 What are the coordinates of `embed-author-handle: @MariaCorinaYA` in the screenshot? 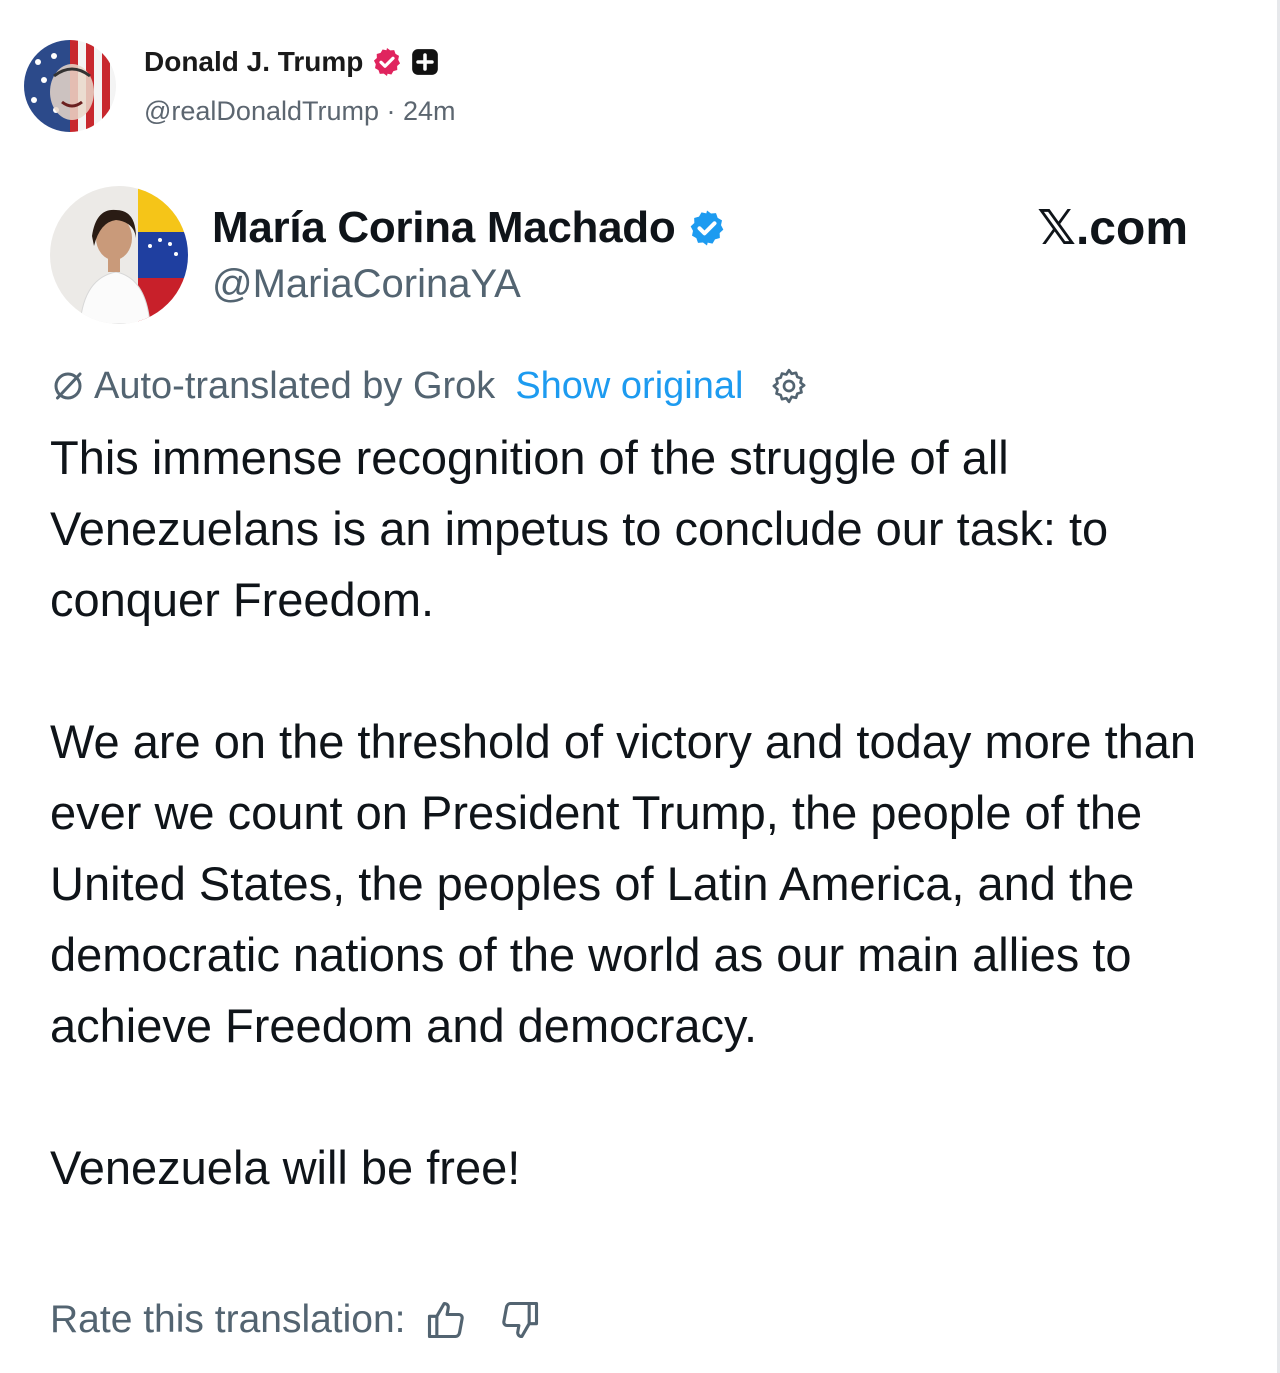 It's located at (366, 284).